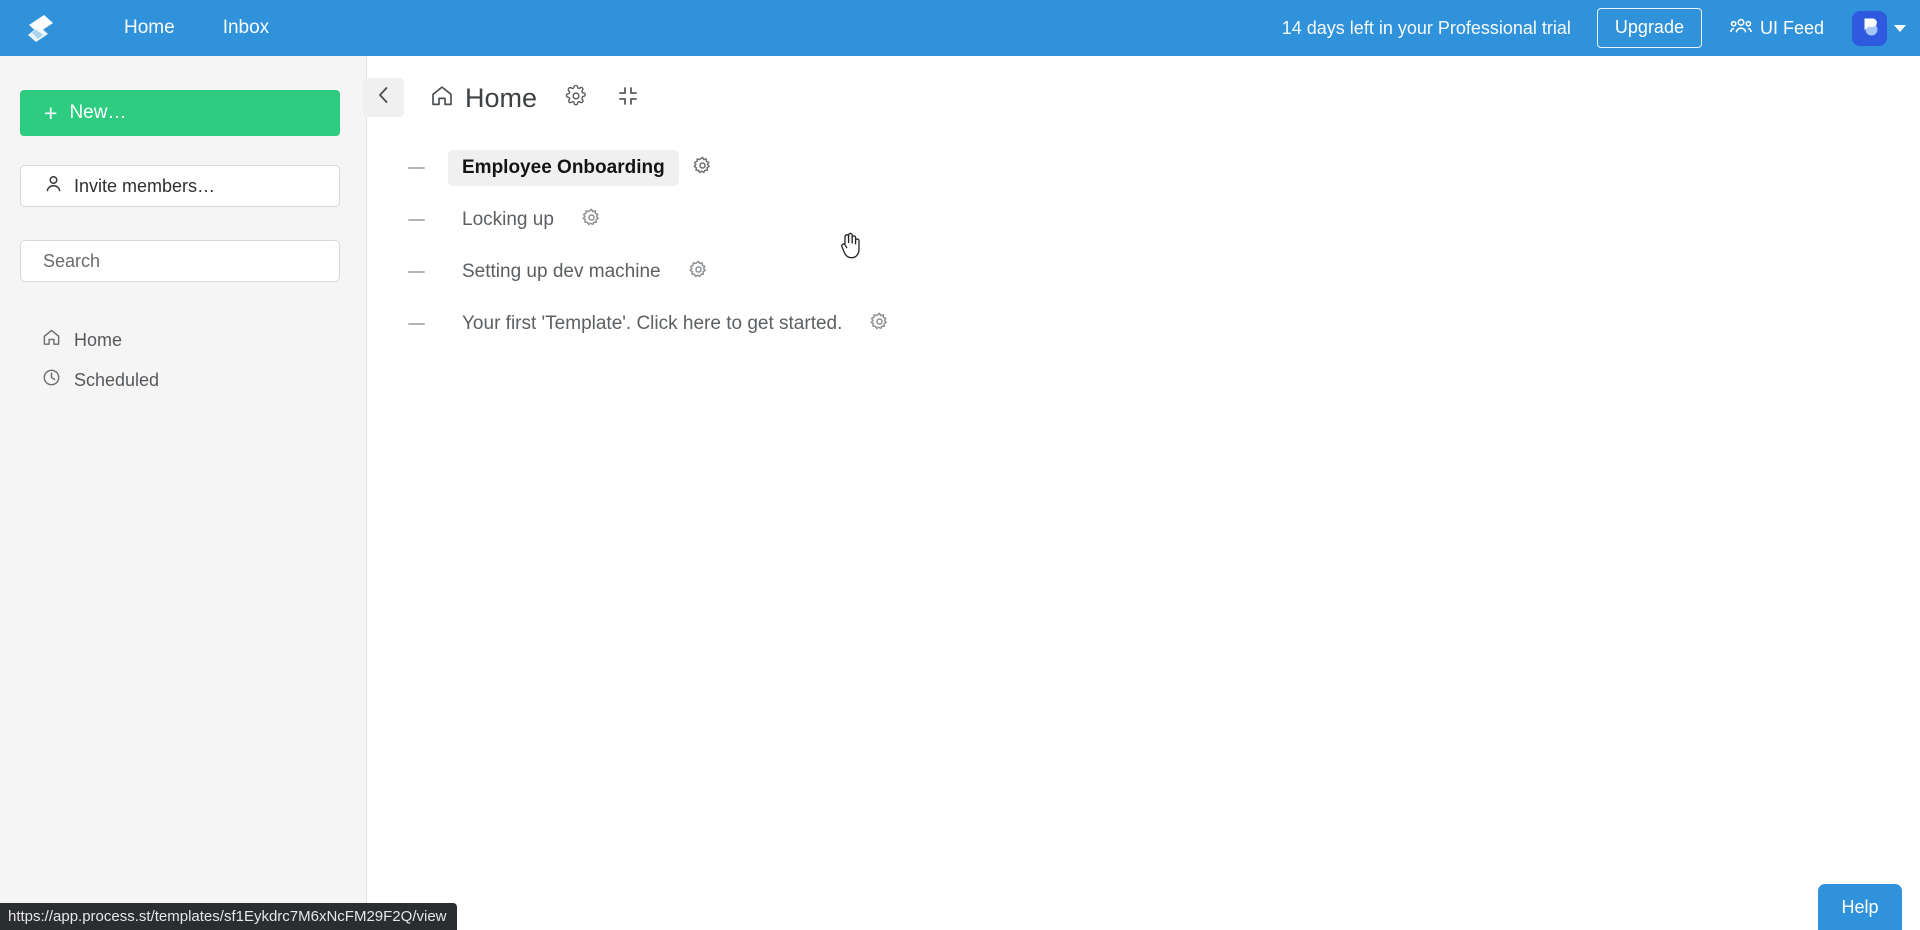 Image resolution: width=1920 pixels, height=930 pixels. Describe the element at coordinates (1649, 28) in the screenshot. I see `upgrade-button: Upgrade` at that location.